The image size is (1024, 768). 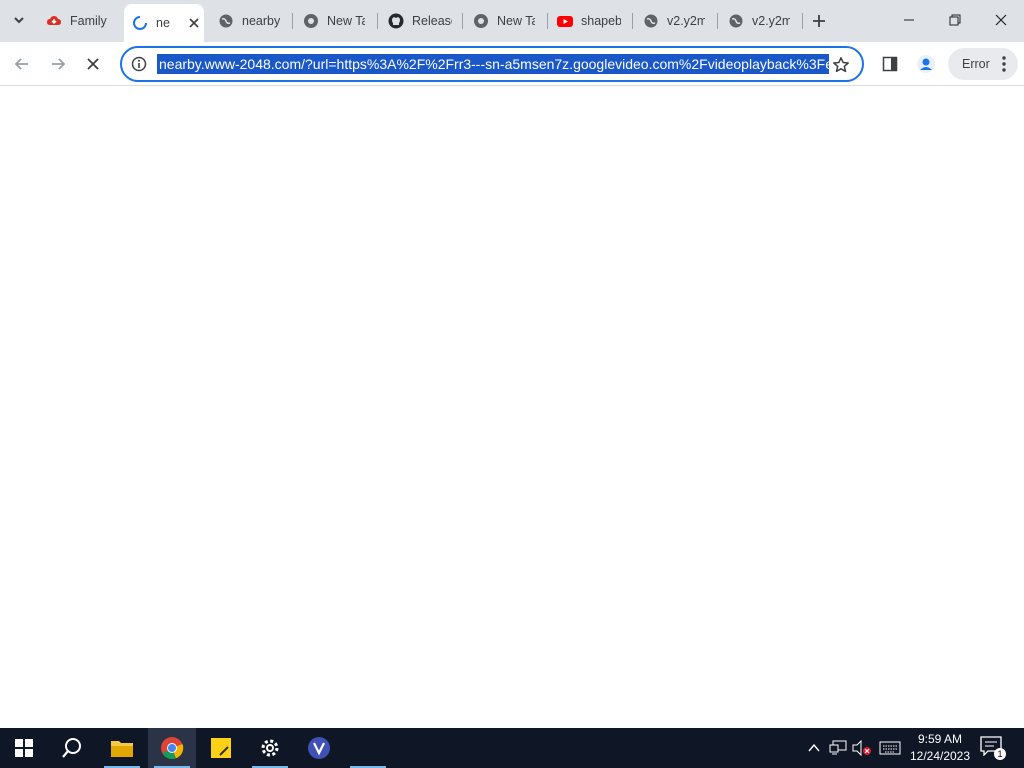 I want to click on bookmark-star-icon, so click(x=841, y=65).